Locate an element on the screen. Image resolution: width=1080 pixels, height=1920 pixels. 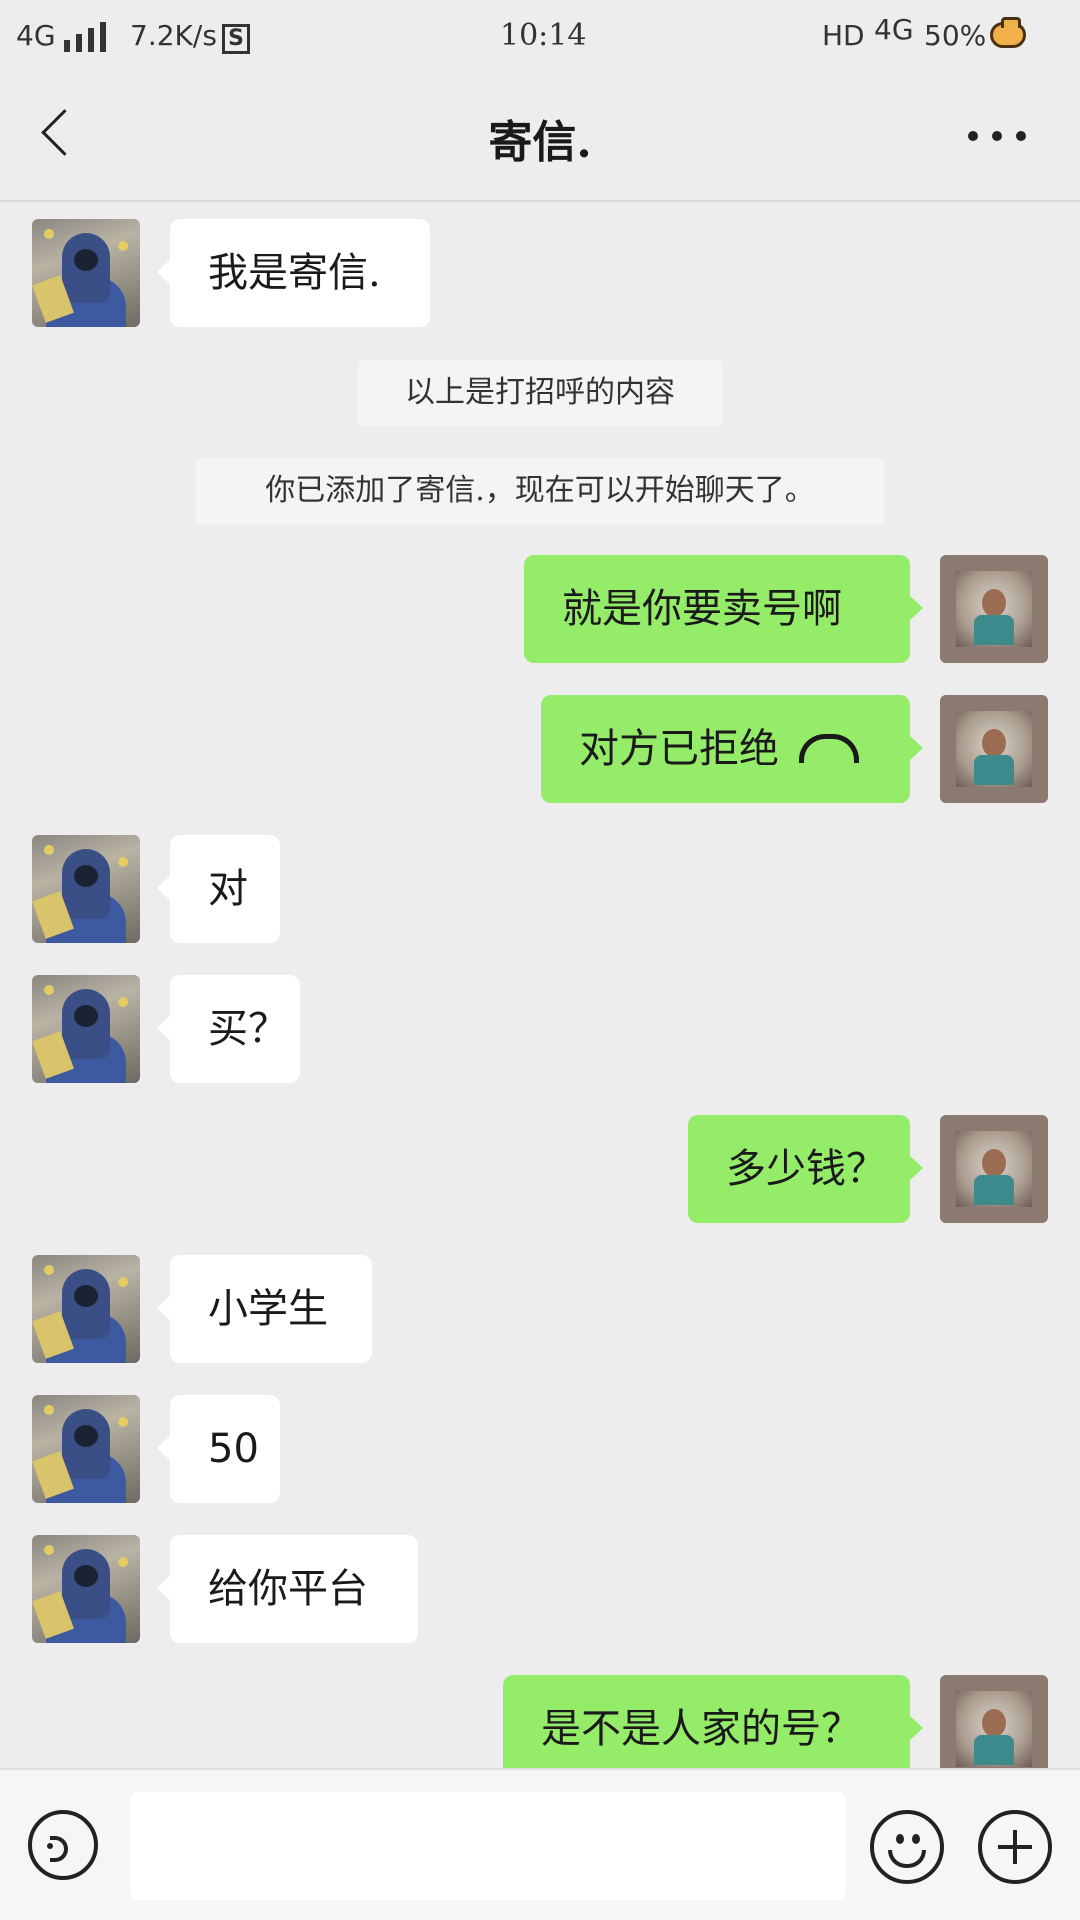
system-message: 以上是打招呼的内容 is located at coordinates (540, 393).